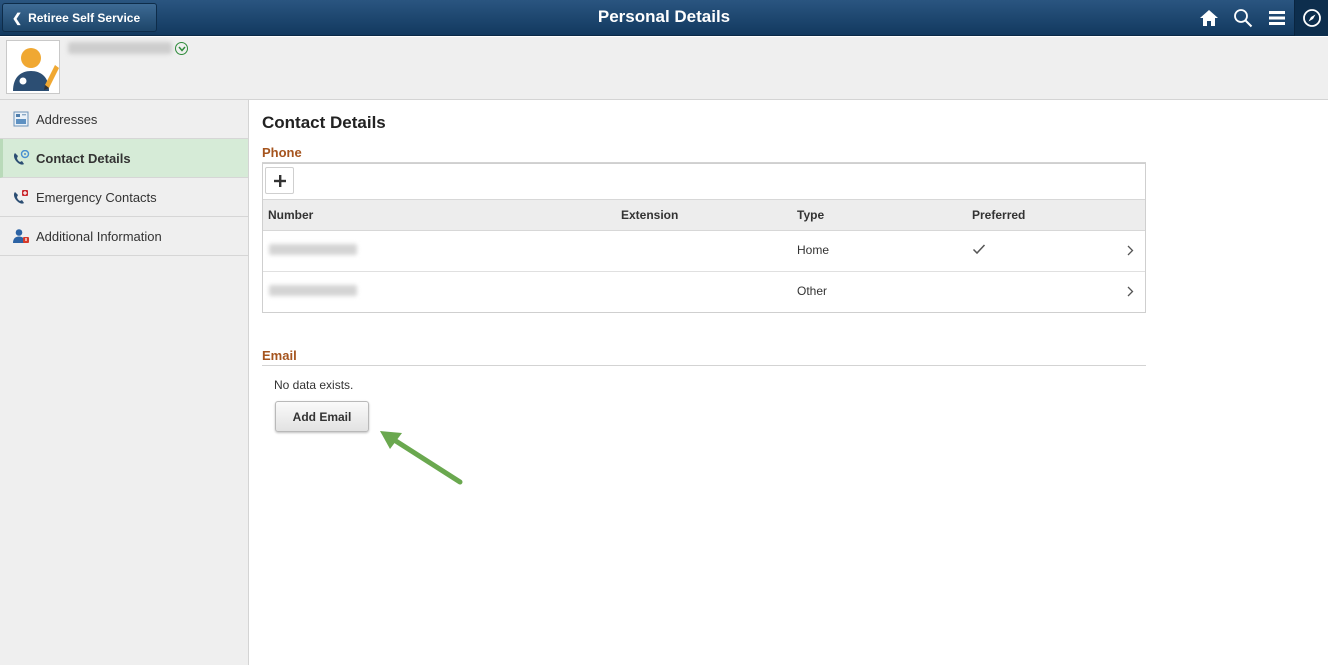  Describe the element at coordinates (421, 458) in the screenshot. I see `annotation-arrow-icon` at that location.